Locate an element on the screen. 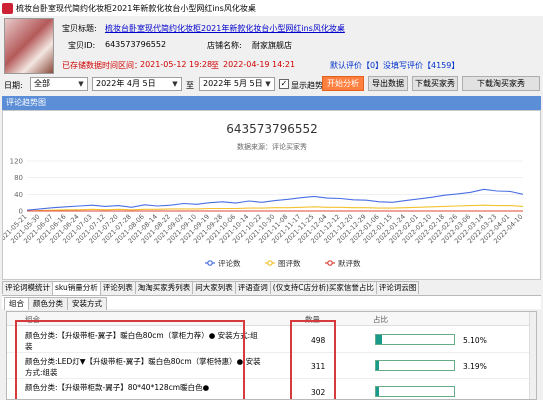 The width and height of the screenshot is (543, 400). grouping-subtabs: 组合 颜色分类 安装方式 is located at coordinates (271, 302).